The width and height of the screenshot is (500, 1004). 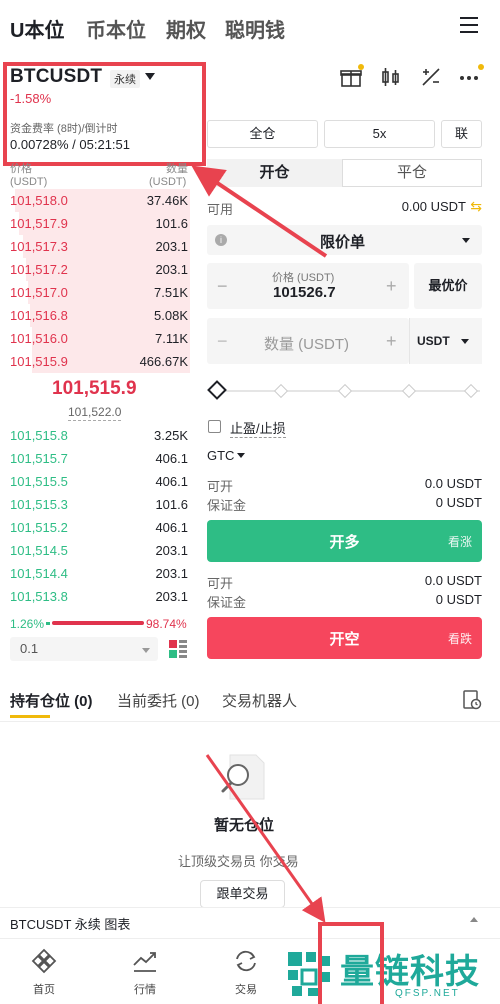 What do you see at coordinates (214, 426) in the screenshot?
I see `tp-sl-checkbox` at bounding box center [214, 426].